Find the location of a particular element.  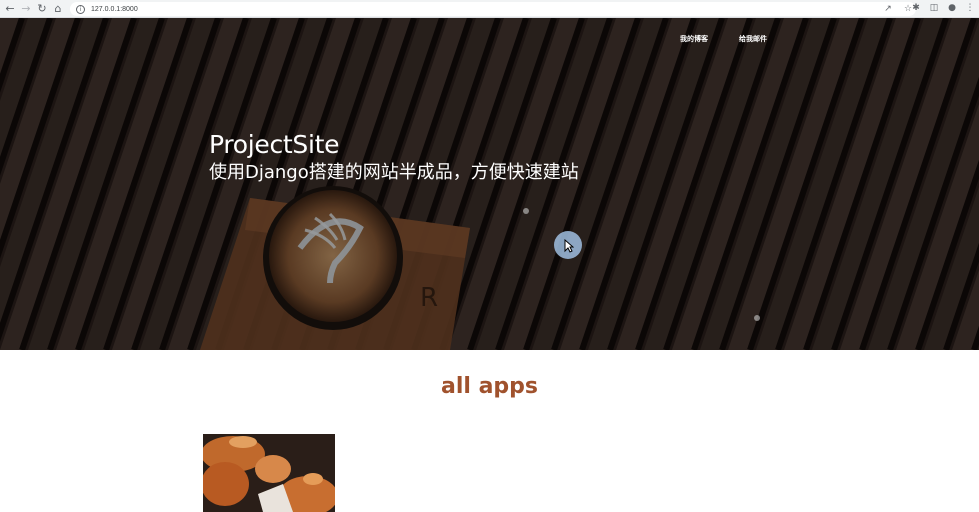

app-card-image is located at coordinates (269, 473).